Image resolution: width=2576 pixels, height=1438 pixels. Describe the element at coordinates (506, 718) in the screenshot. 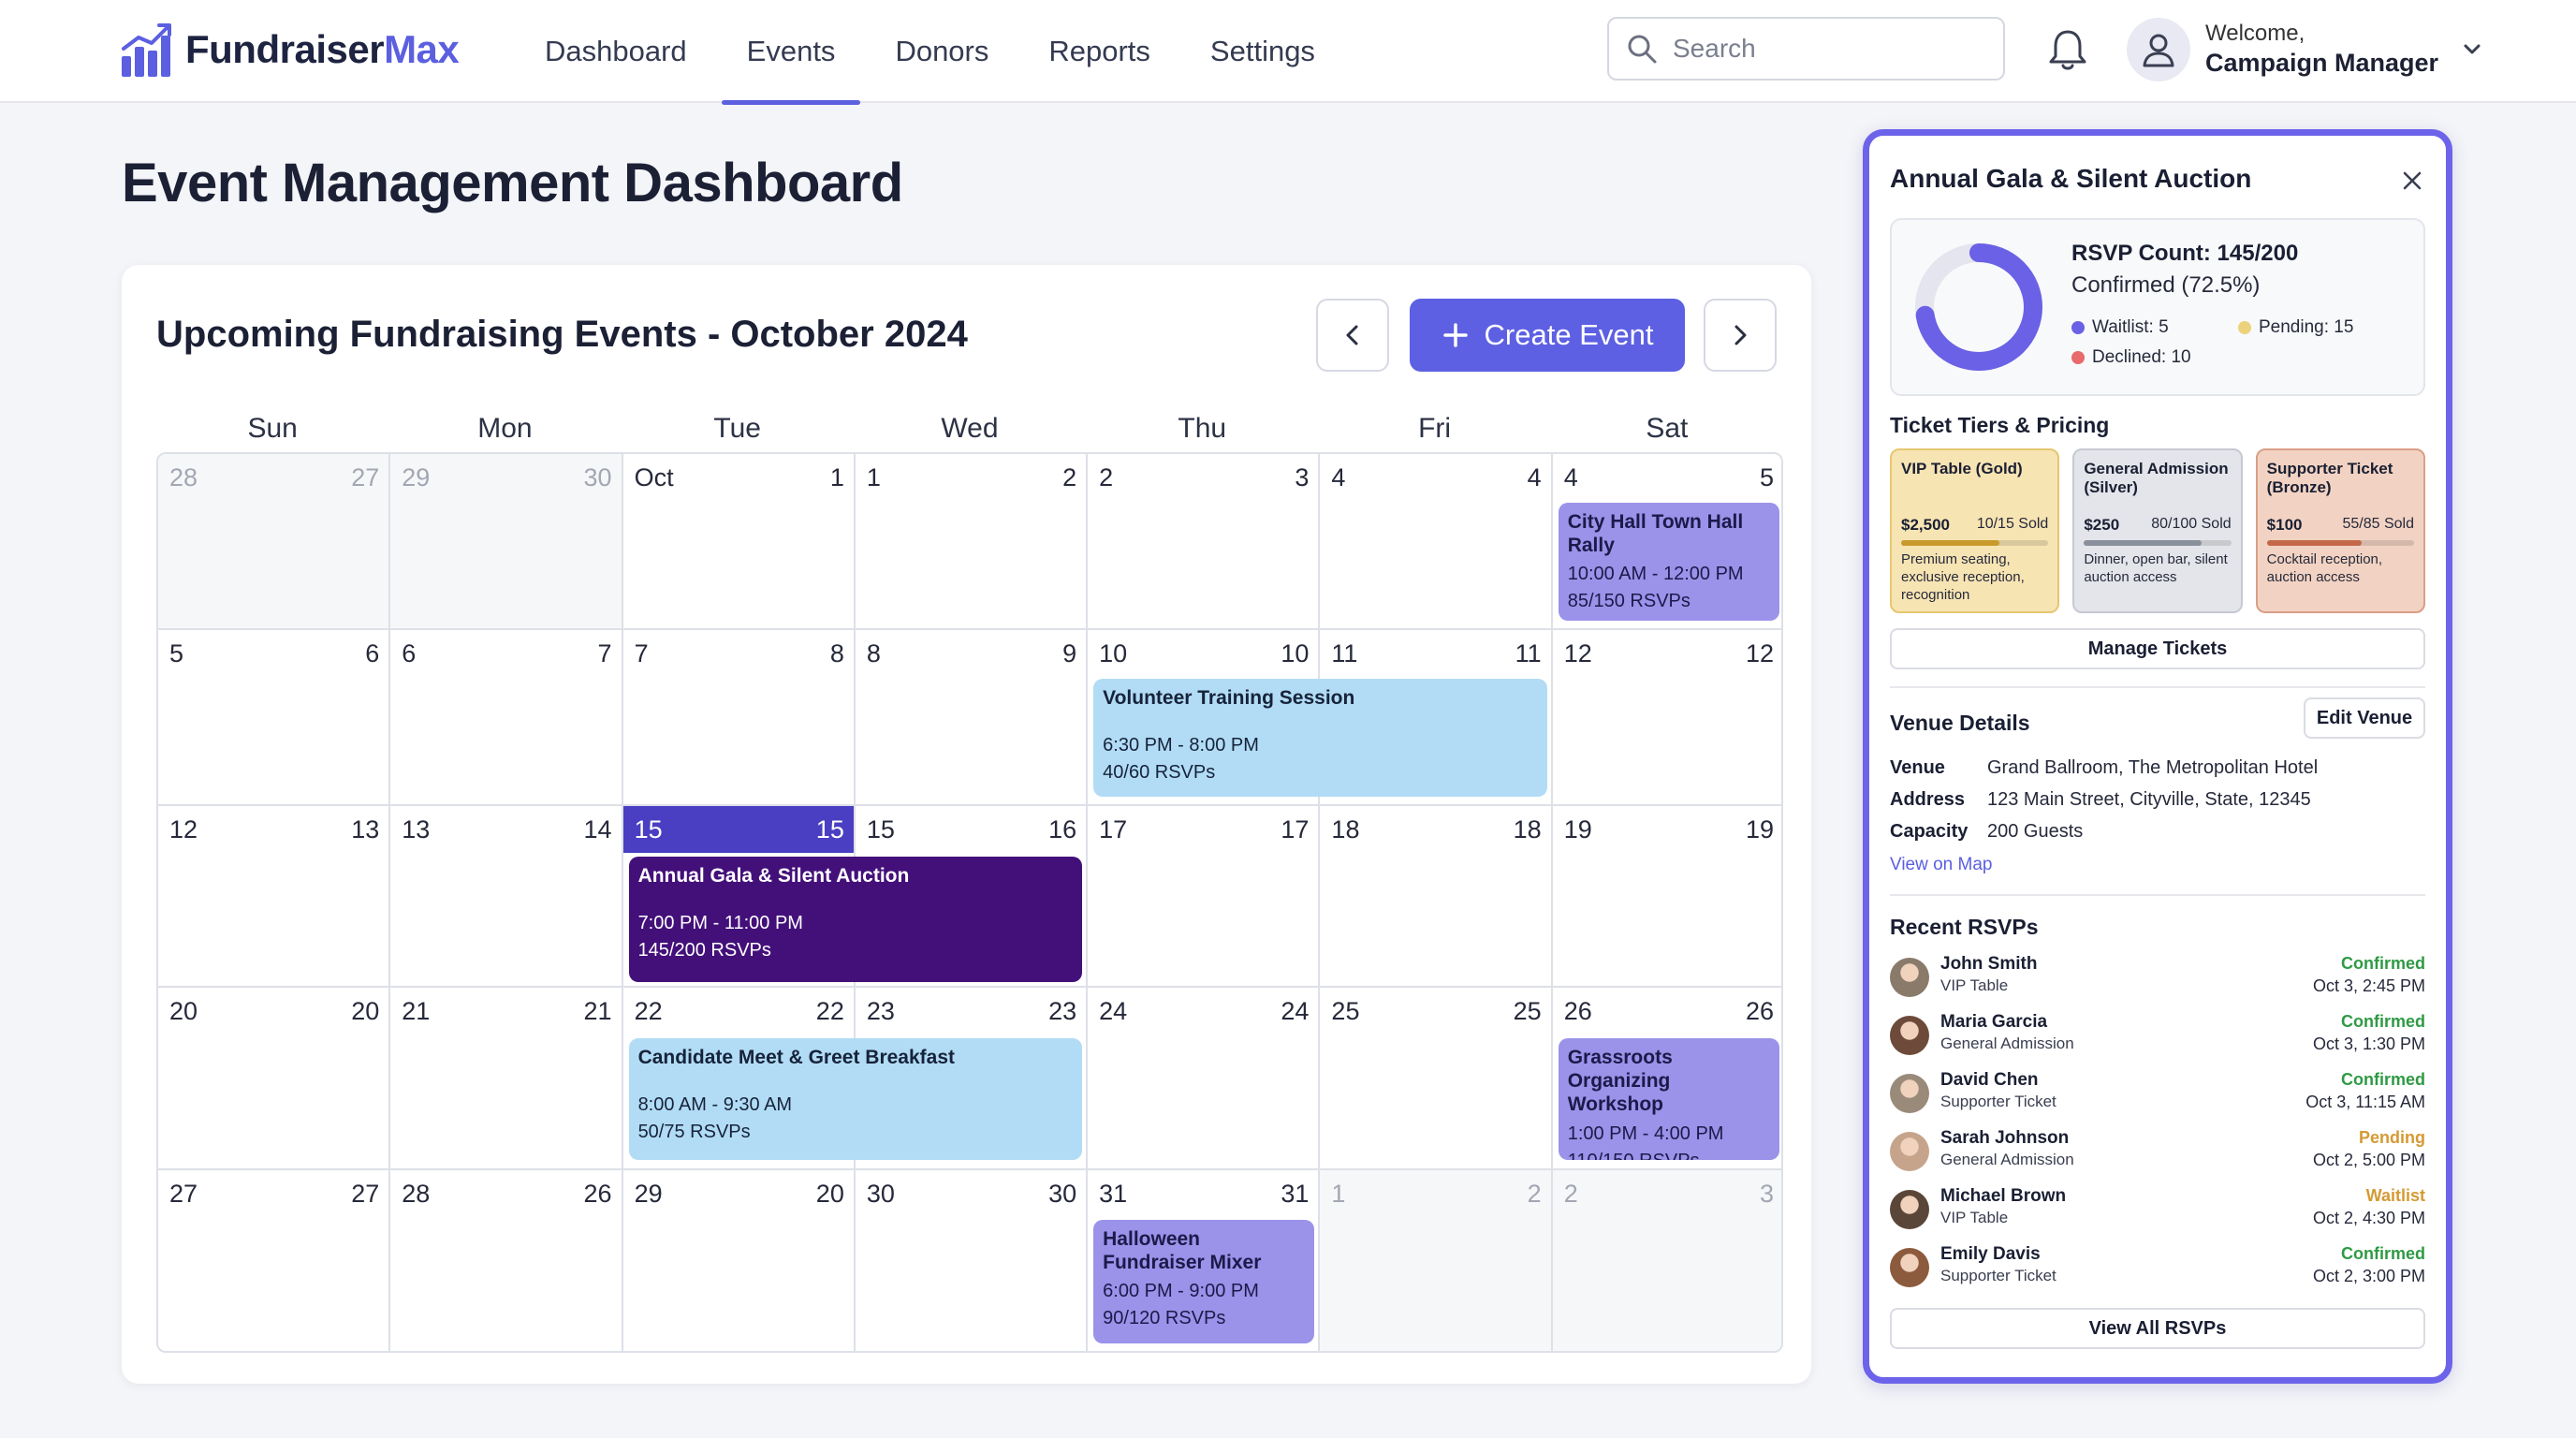

I see `calendar-day: 67` at that location.